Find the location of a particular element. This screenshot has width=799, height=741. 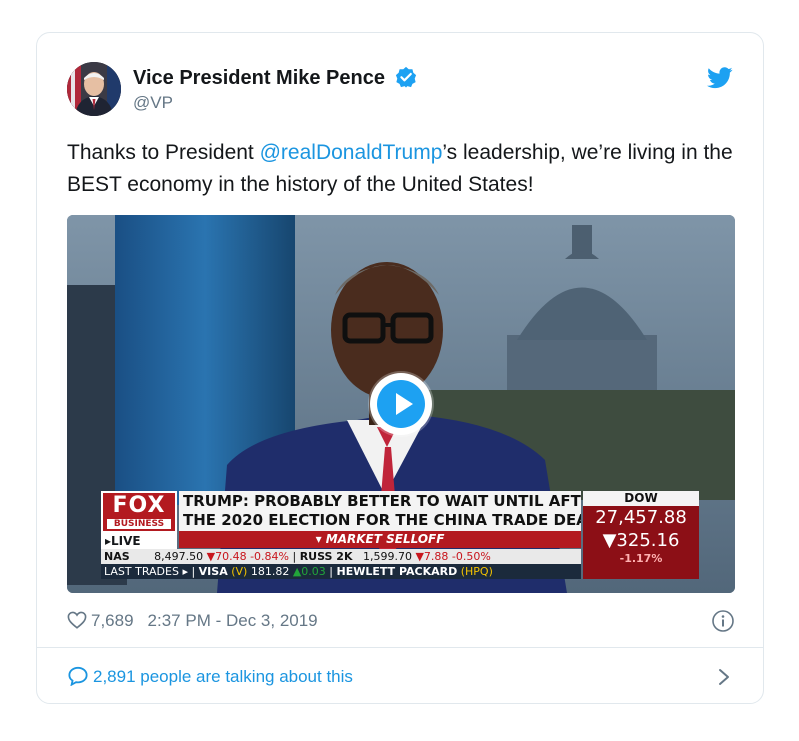

heart-icon is located at coordinates (77, 620).